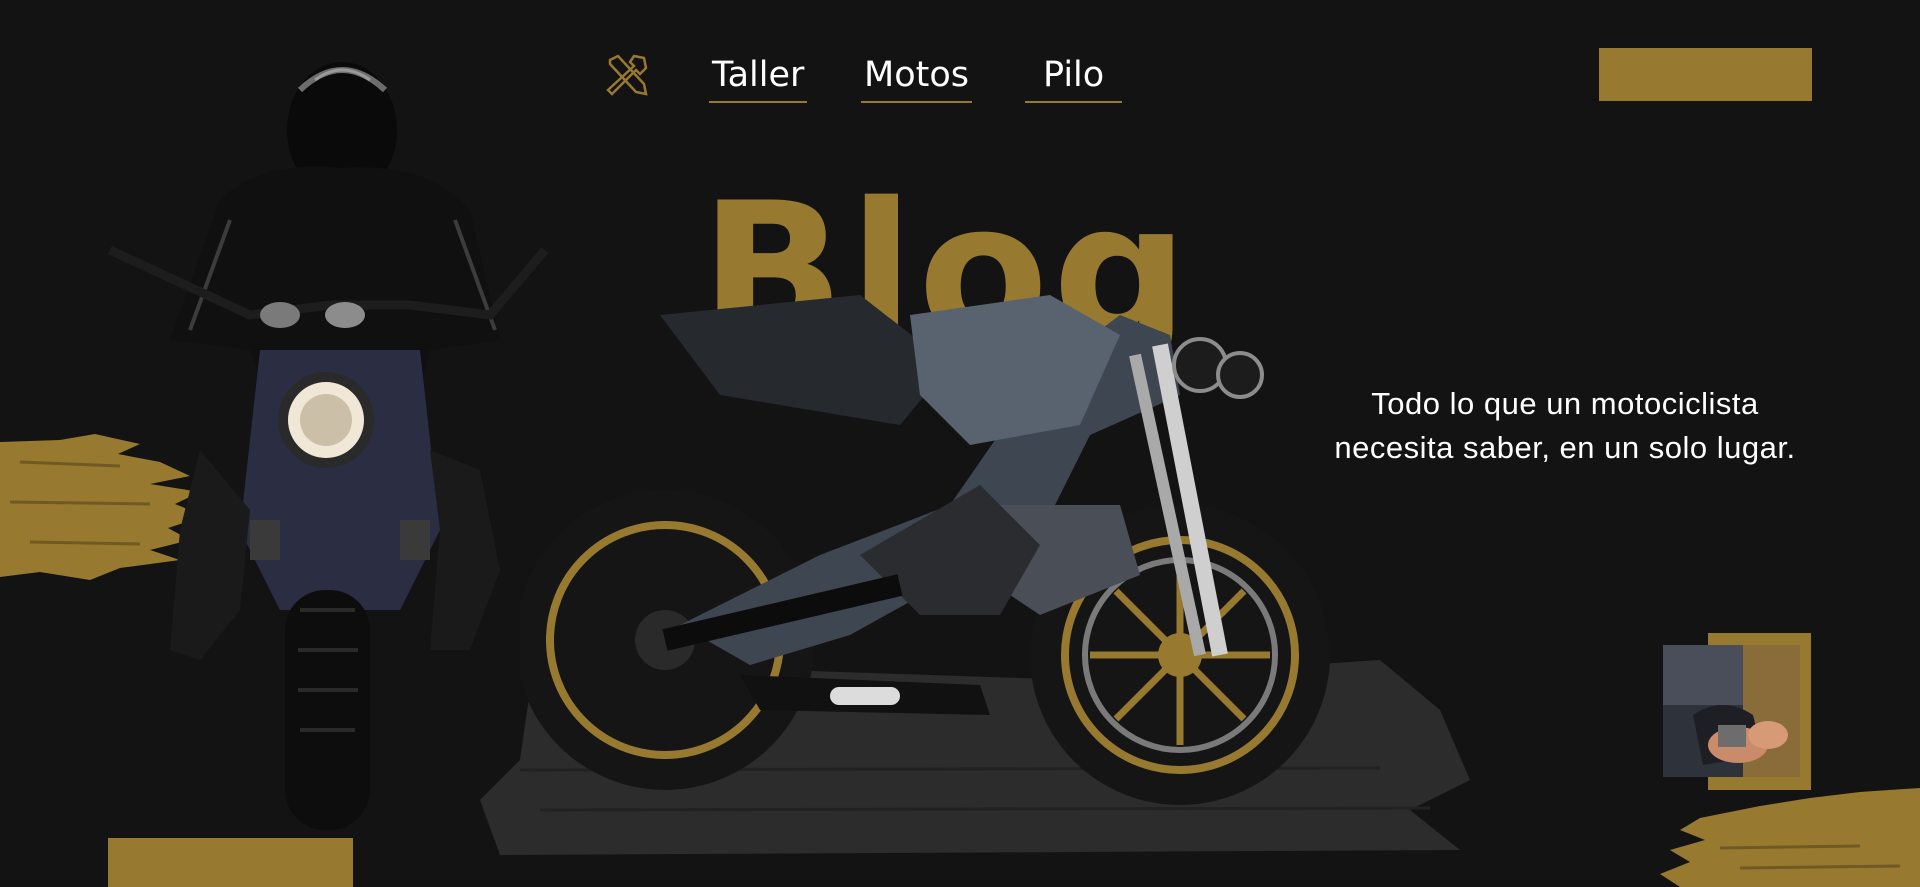 The image size is (1920, 887). What do you see at coordinates (1073, 77) in the screenshot?
I see `nav-link-pilo: Pilo` at bounding box center [1073, 77].